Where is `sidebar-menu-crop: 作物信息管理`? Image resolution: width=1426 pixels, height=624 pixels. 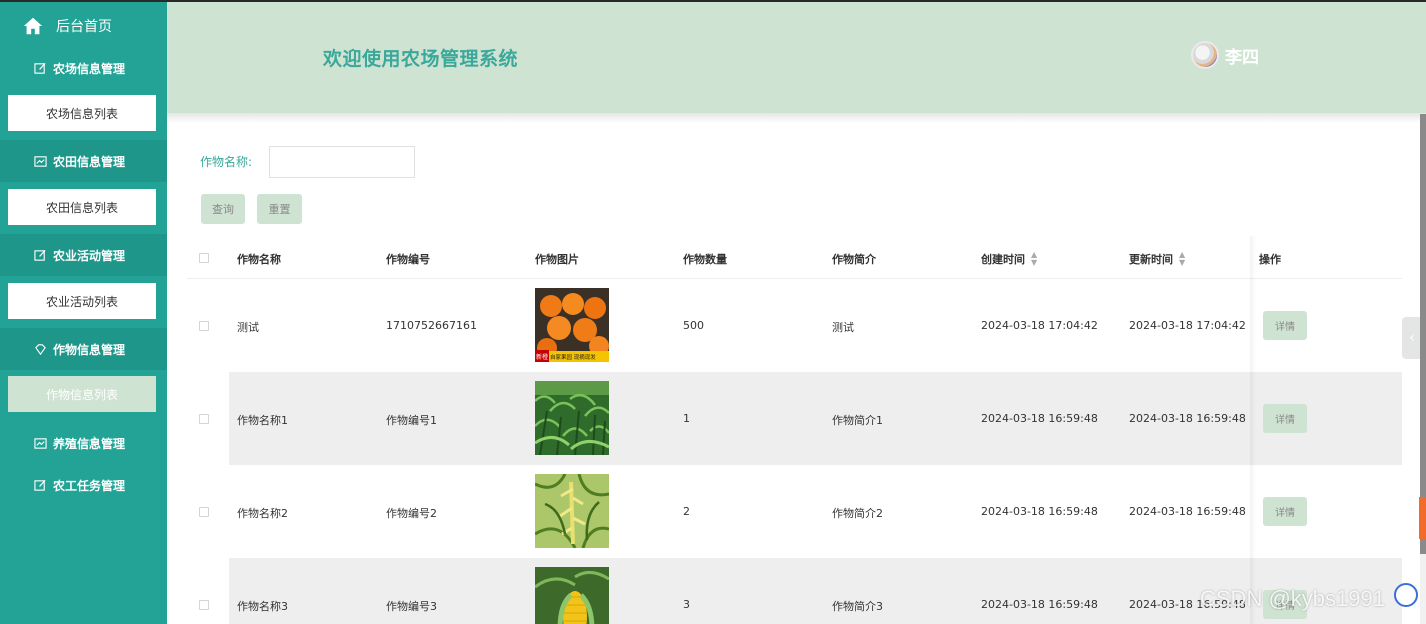
sidebar-menu-crop: 作物信息管理 is located at coordinates (83, 349).